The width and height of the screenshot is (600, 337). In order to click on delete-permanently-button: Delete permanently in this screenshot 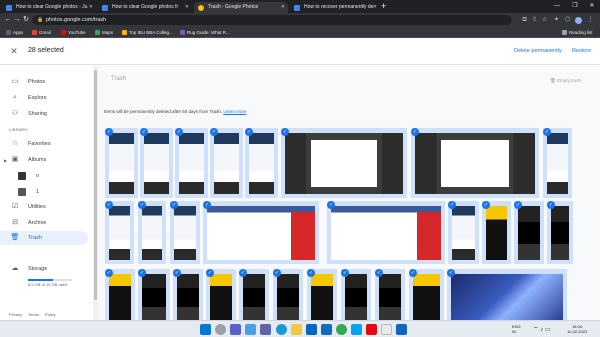, I will do `click(538, 51)`.